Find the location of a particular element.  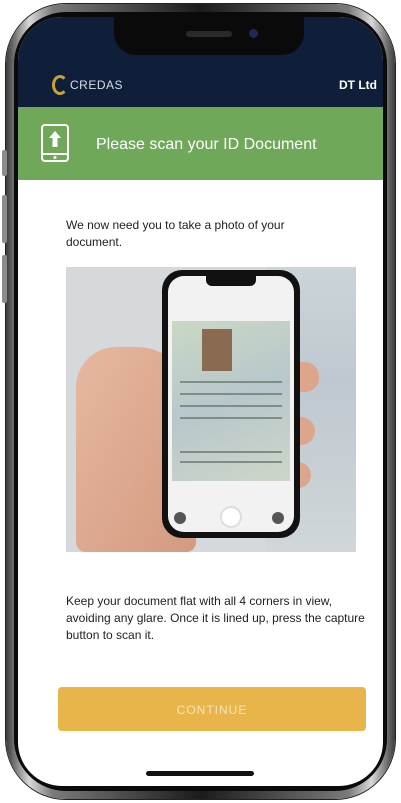

volume-down-button is located at coordinates (4, 279).